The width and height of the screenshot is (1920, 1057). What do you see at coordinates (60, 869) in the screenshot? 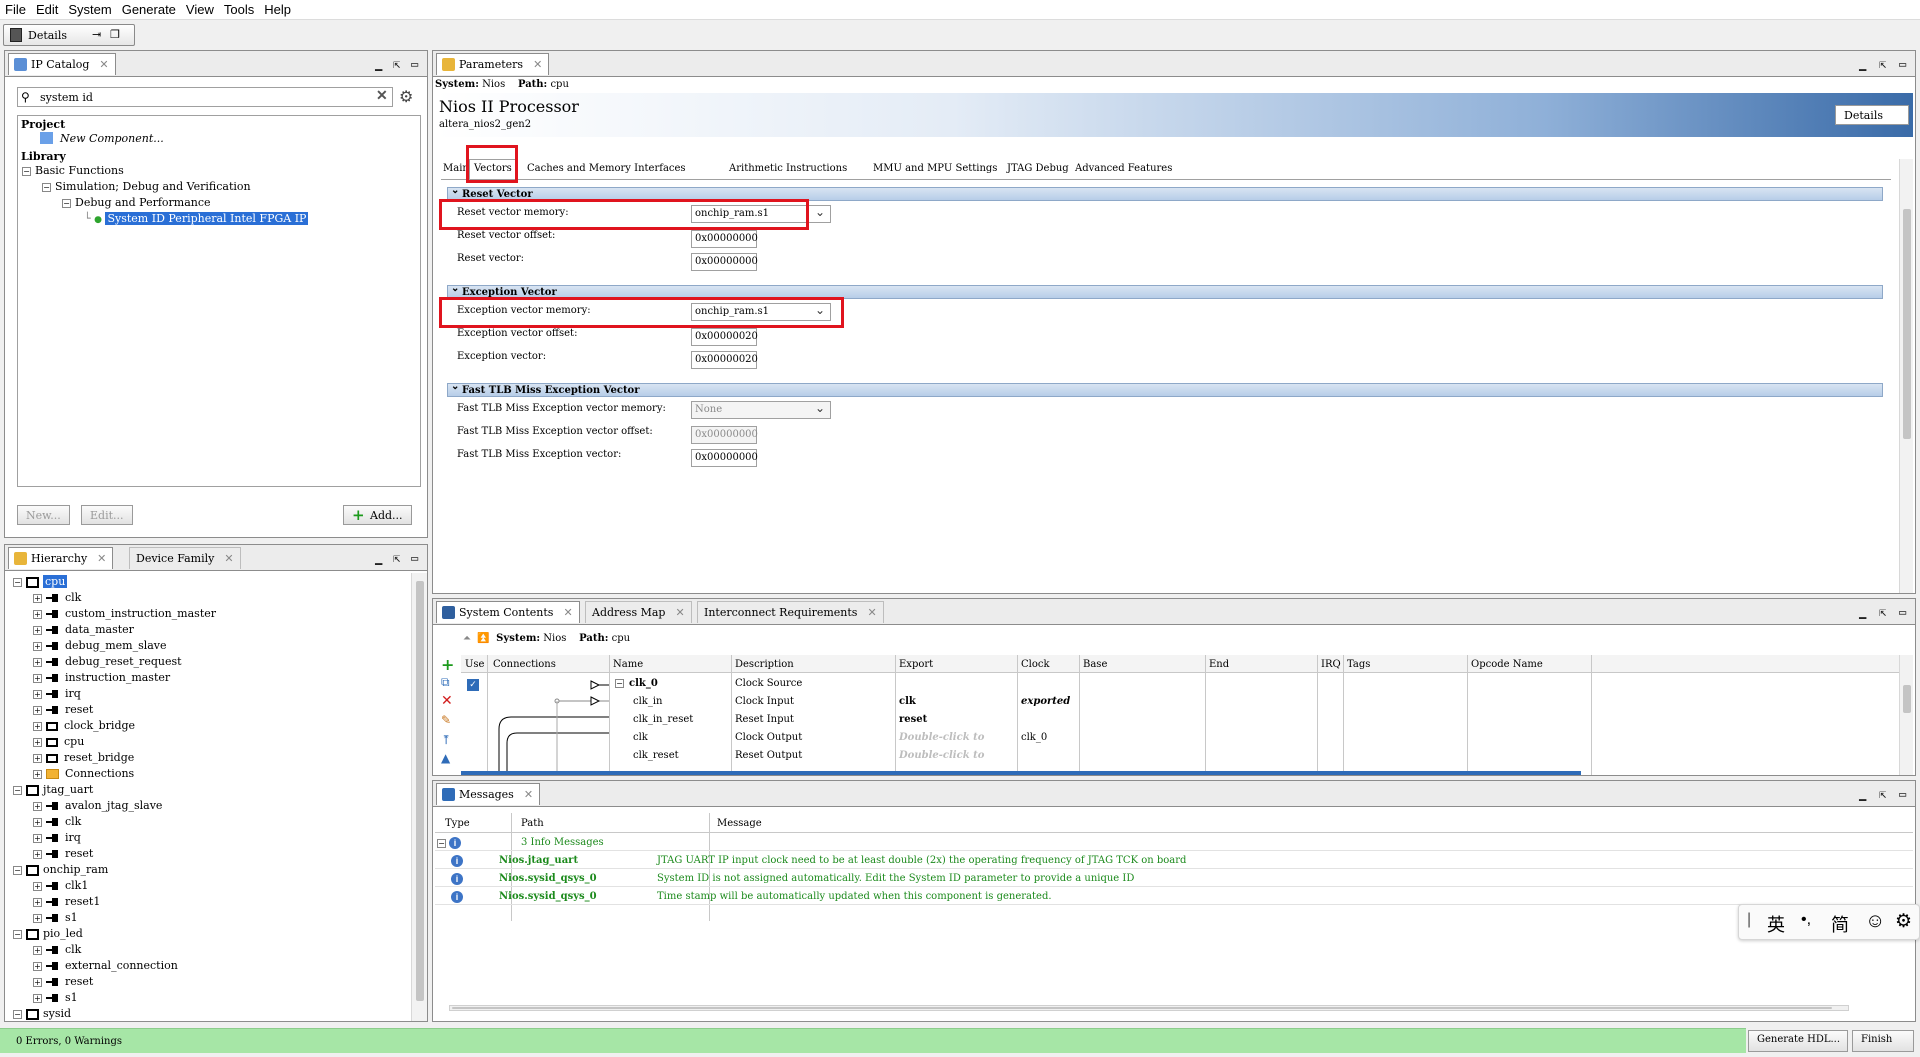
I see `hierarchy-item: − onchip_ram` at bounding box center [60, 869].